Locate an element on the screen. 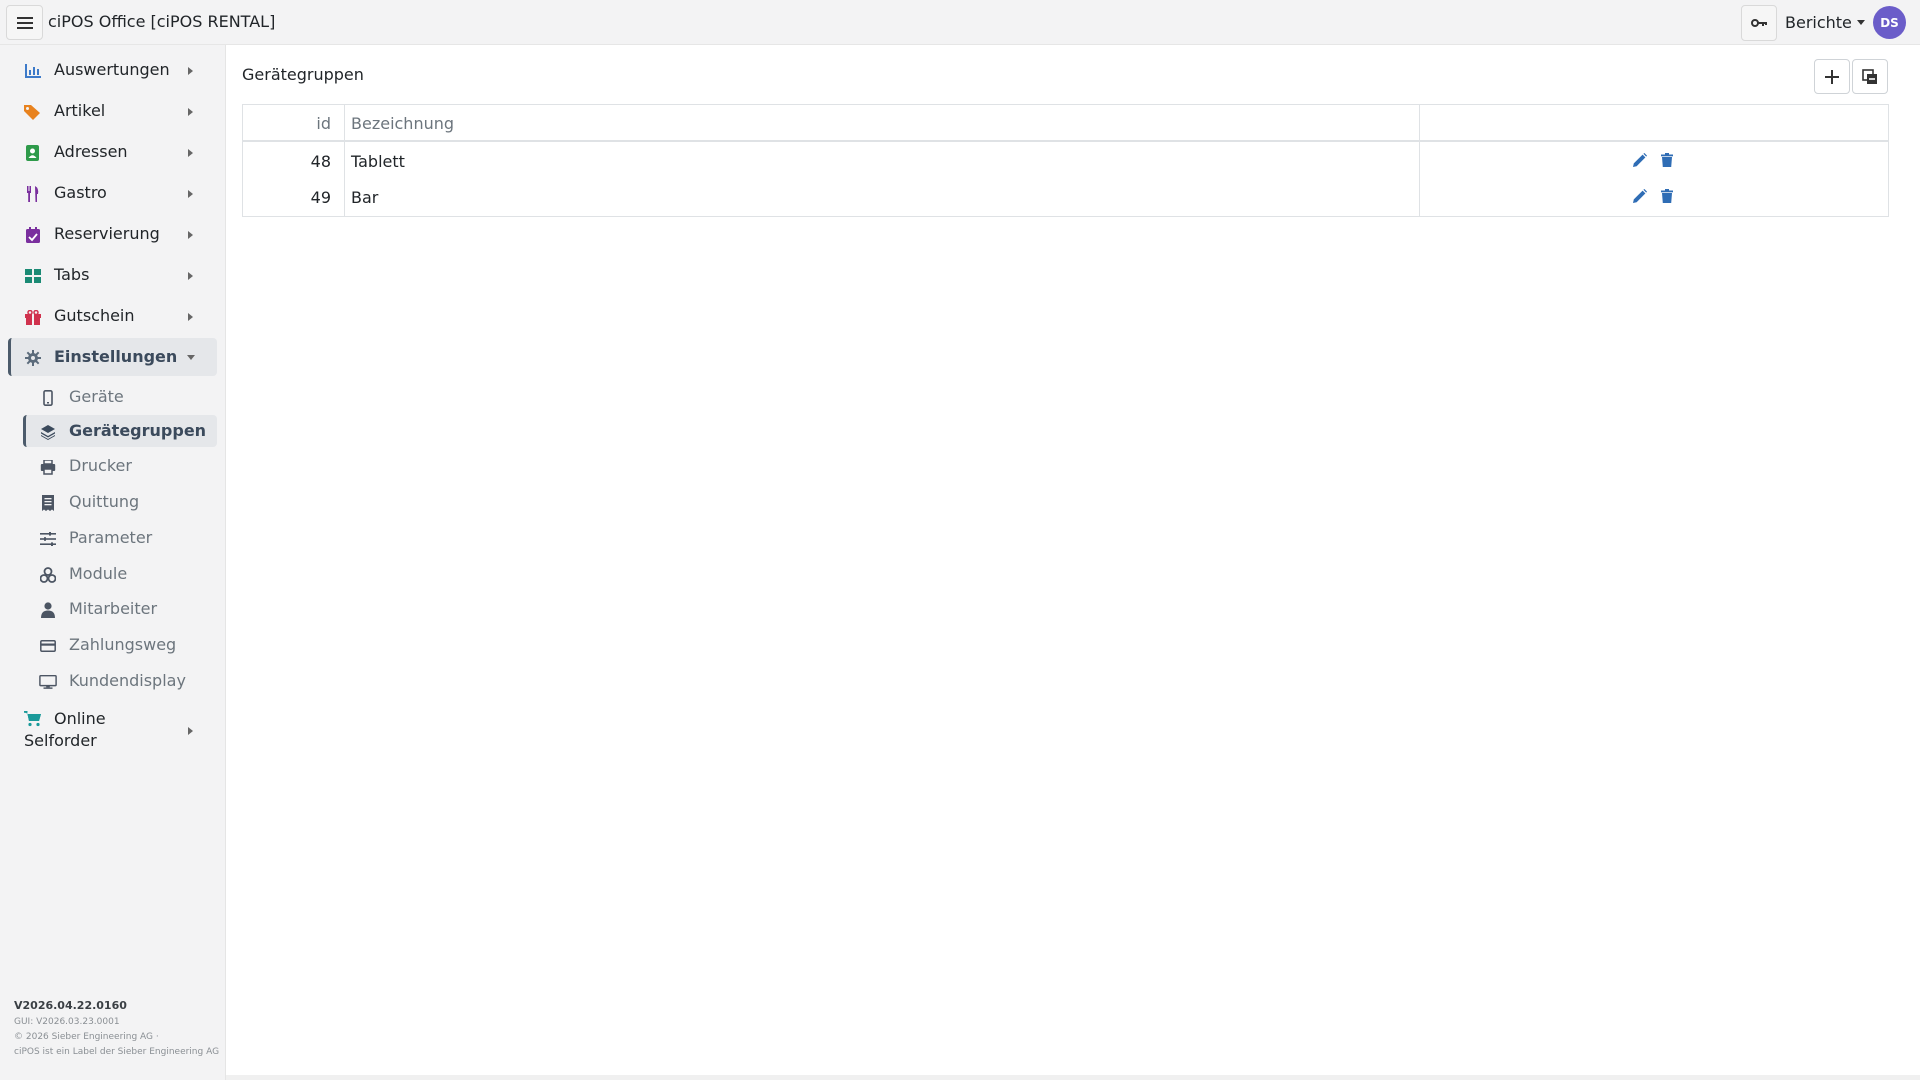 Image resolution: width=1920 pixels, height=1080 pixels. version-text: V2026.04.22.0160 is located at coordinates (70, 1005).